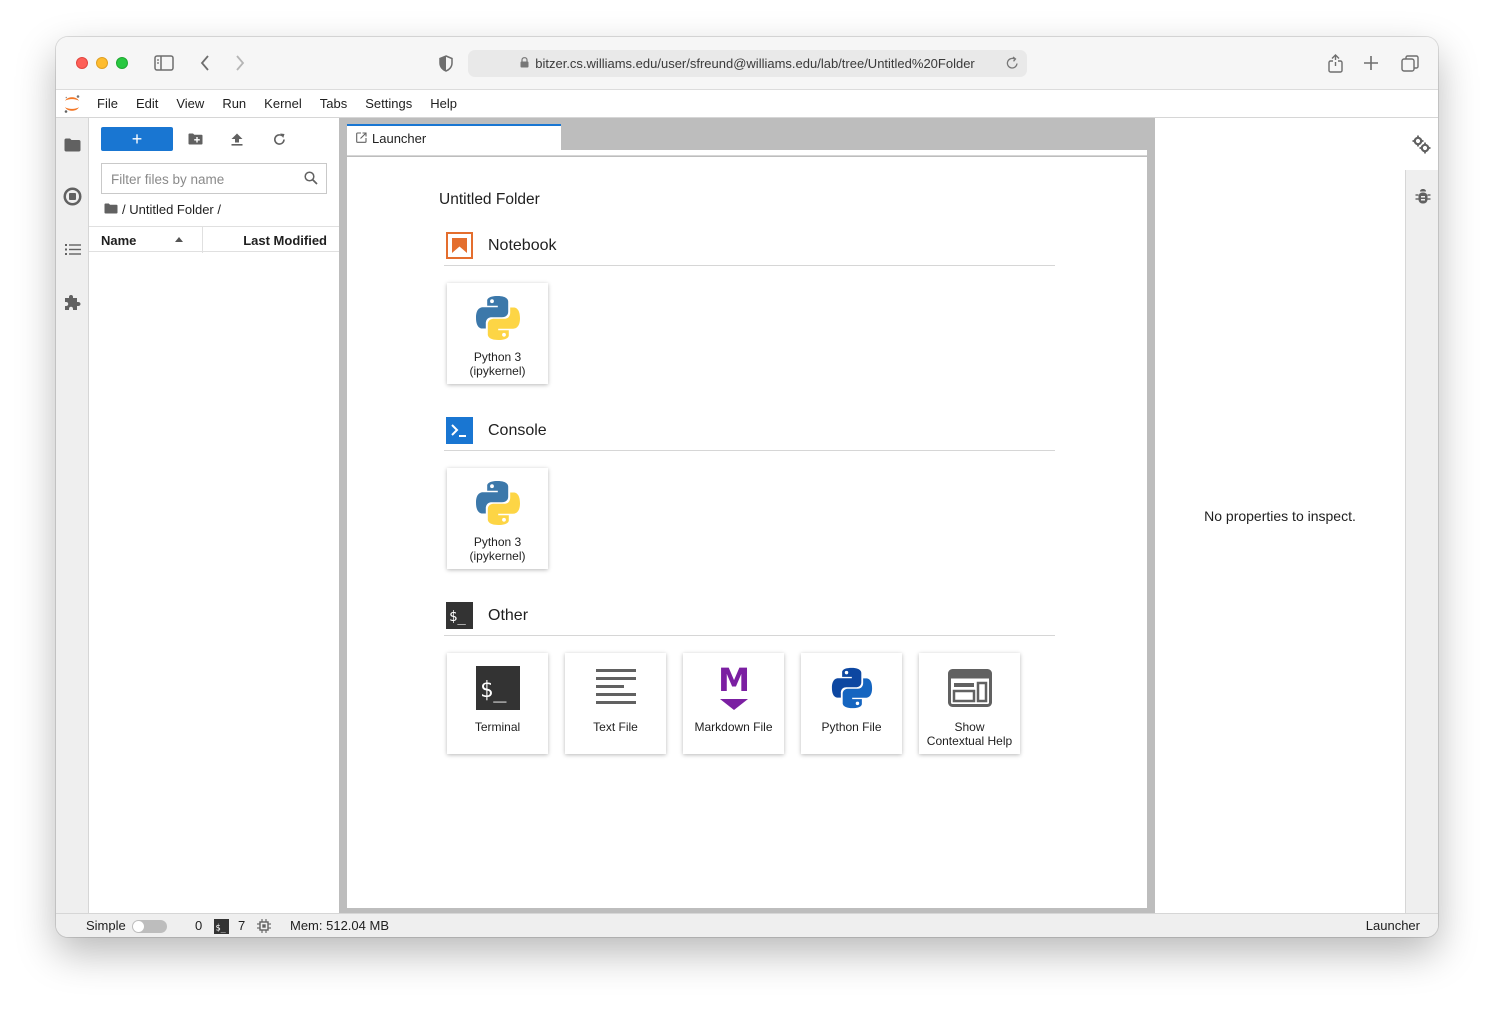  I want to click on tab-underline, so click(747, 153).